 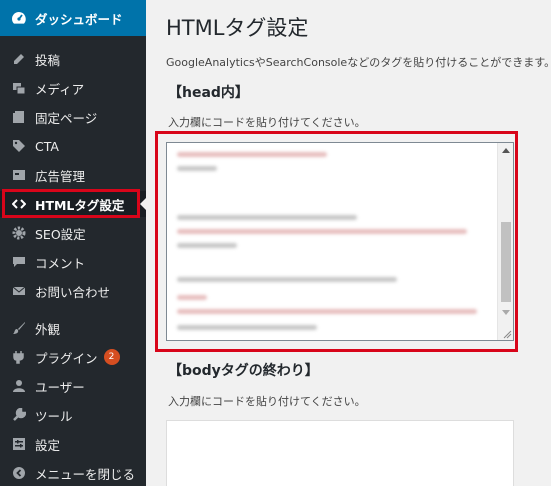 What do you see at coordinates (237, 28) in the screenshot?
I see `page-title: HTMLタグ設定` at bounding box center [237, 28].